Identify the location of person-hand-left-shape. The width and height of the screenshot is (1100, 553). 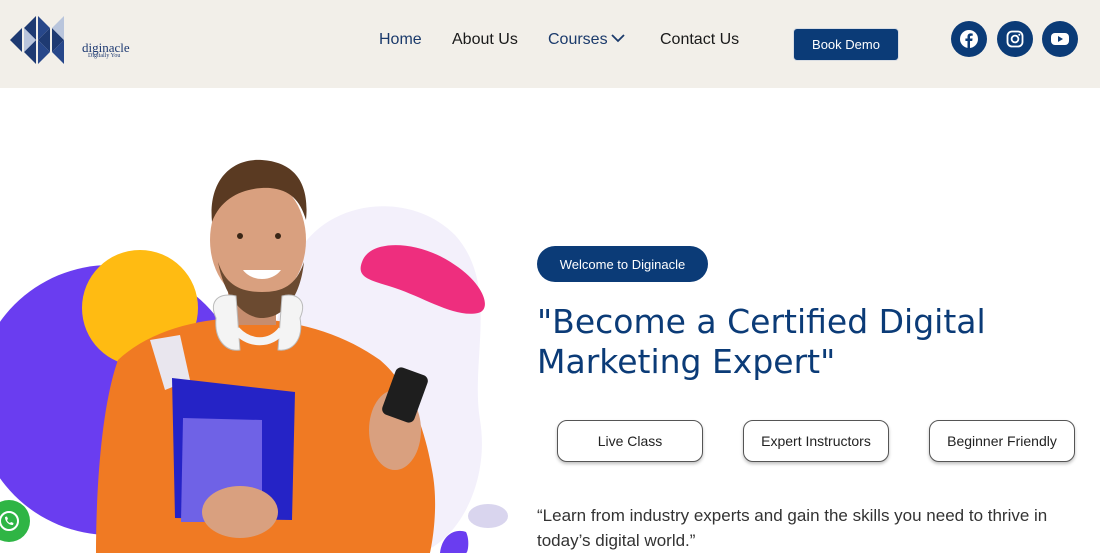
(240, 512).